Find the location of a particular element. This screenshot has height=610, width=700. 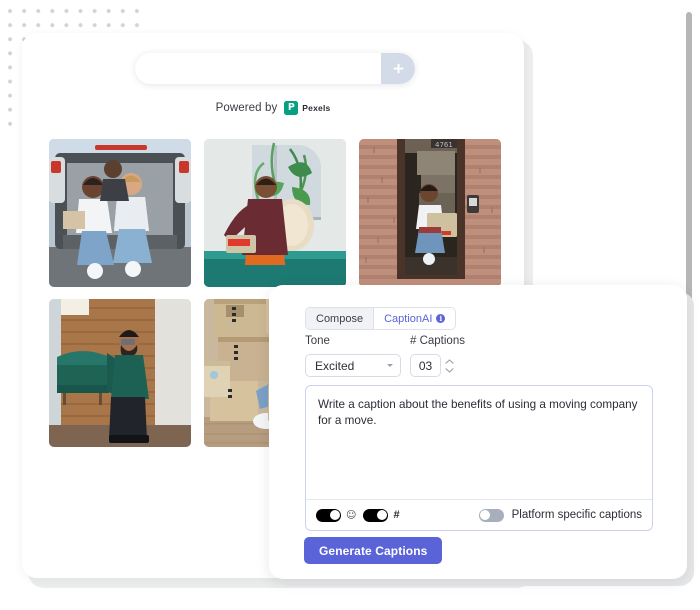

pexels-mark-icon: P is located at coordinates (291, 108).